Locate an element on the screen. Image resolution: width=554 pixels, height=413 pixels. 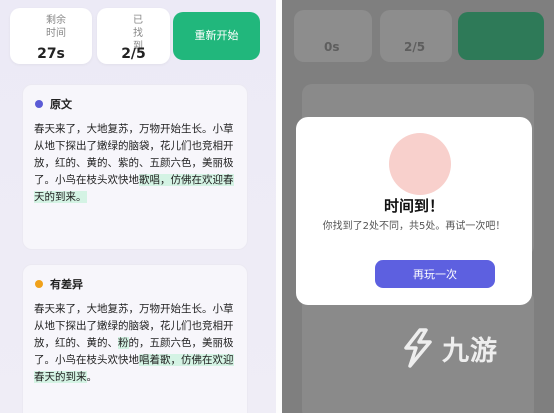
modified-passage-segment: 。 is located at coordinates (92, 377).